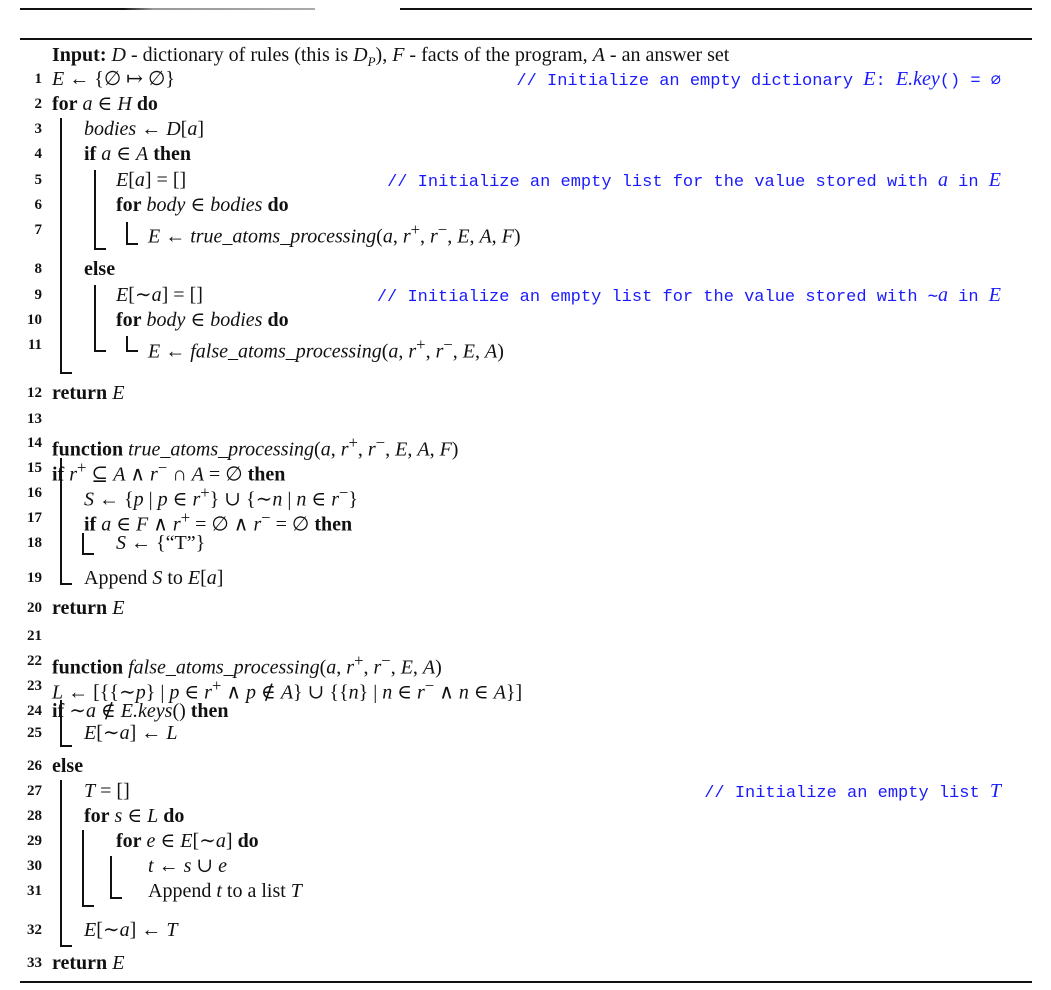  What do you see at coordinates (525, 891) in the screenshot?
I see `algorithm-line: 31 Append t to a list T` at bounding box center [525, 891].